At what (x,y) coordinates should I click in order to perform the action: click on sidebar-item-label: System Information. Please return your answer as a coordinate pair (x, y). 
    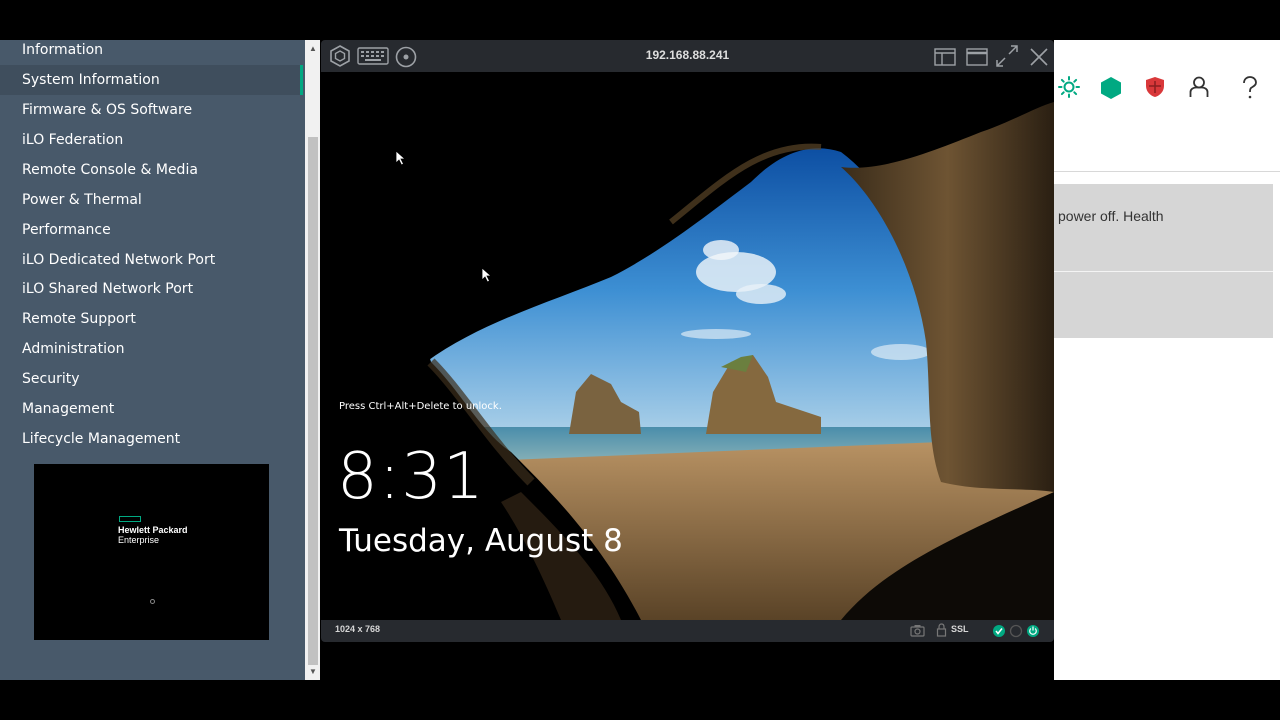
    Looking at the image, I should click on (91, 80).